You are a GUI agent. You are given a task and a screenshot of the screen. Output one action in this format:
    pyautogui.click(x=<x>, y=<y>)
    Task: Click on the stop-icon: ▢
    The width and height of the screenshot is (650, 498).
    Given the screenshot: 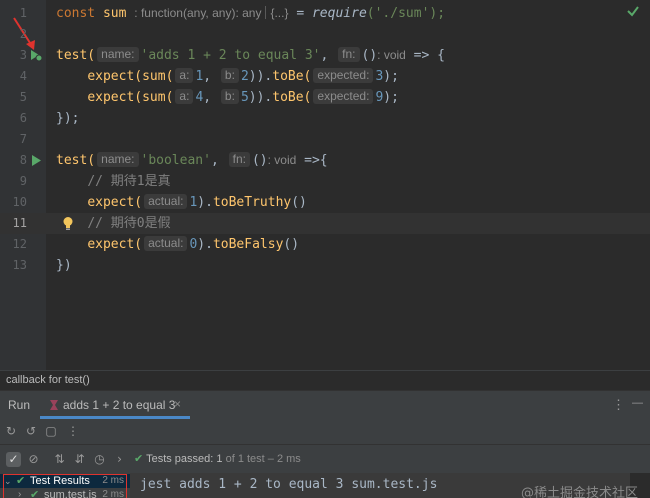 What is the action you would take?
    pyautogui.click(x=51, y=431)
    